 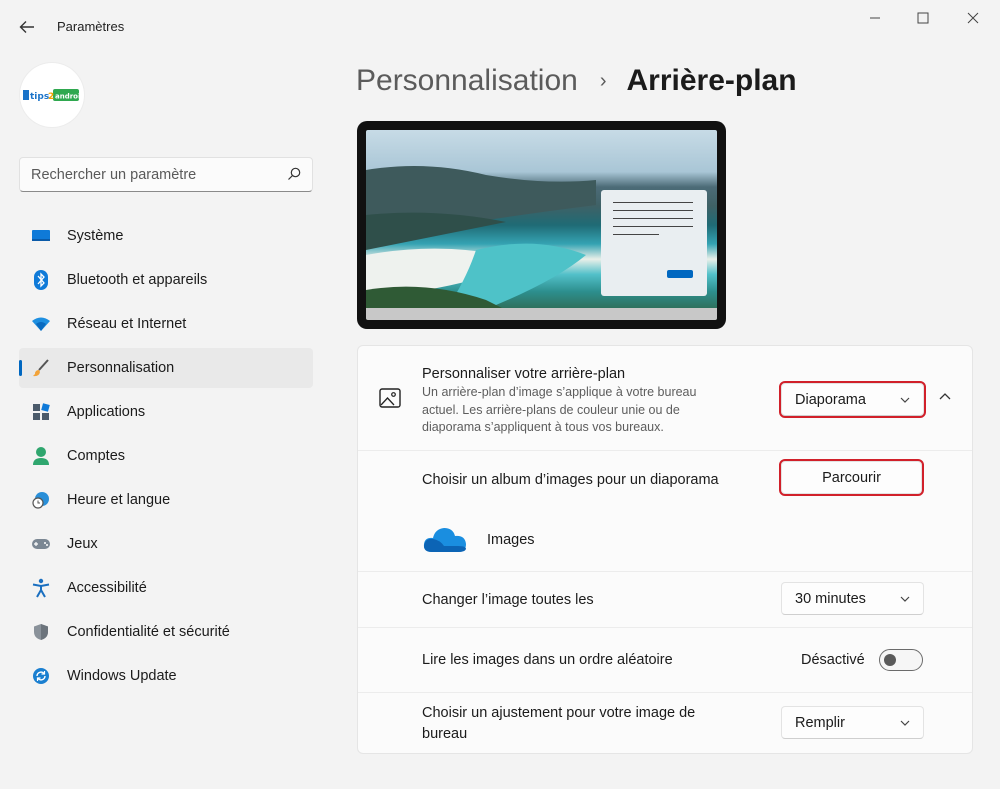 I want to click on browse-button: Parcourir, so click(x=851, y=477).